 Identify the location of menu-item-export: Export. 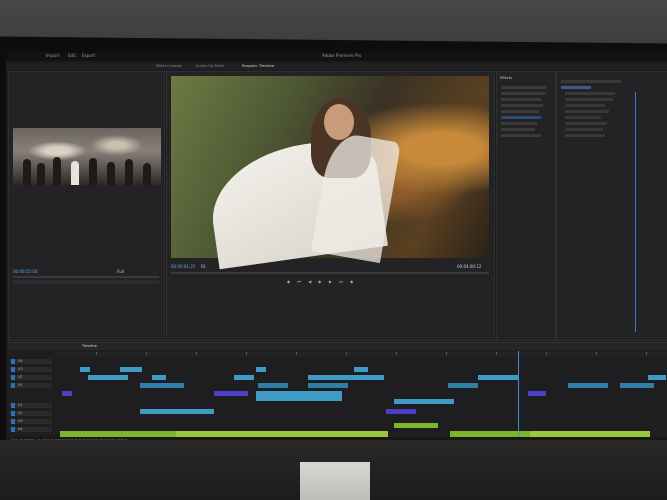
(88, 55).